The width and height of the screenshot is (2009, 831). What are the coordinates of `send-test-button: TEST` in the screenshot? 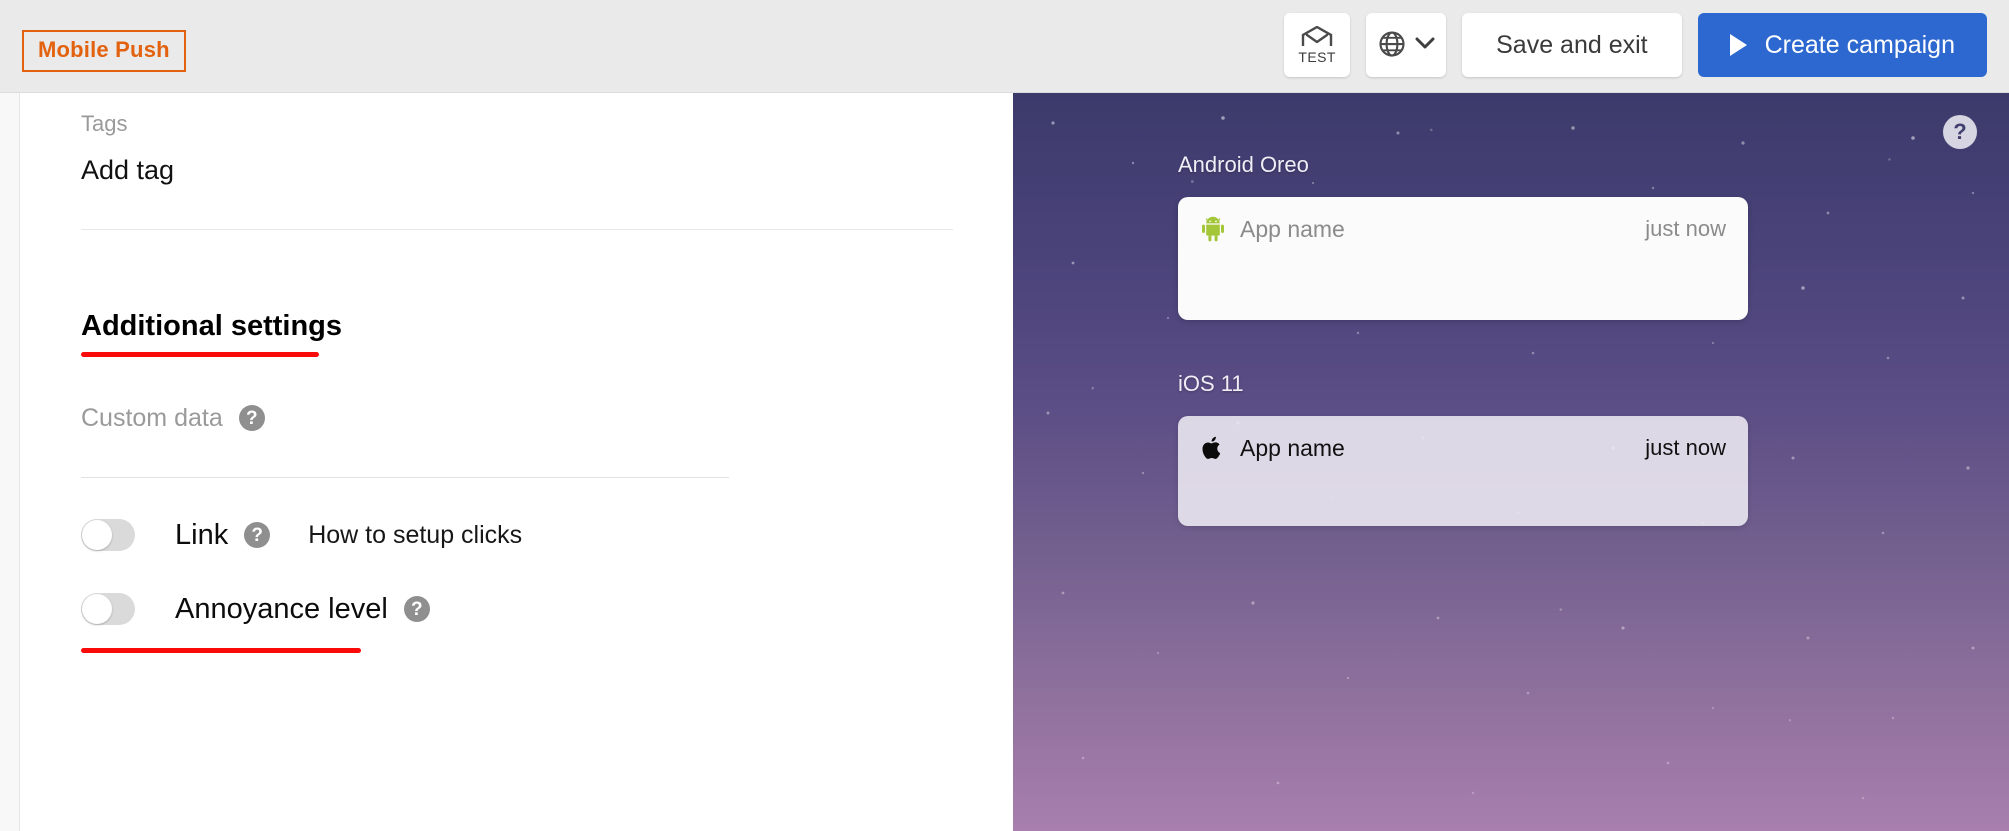 It's located at (1317, 45).